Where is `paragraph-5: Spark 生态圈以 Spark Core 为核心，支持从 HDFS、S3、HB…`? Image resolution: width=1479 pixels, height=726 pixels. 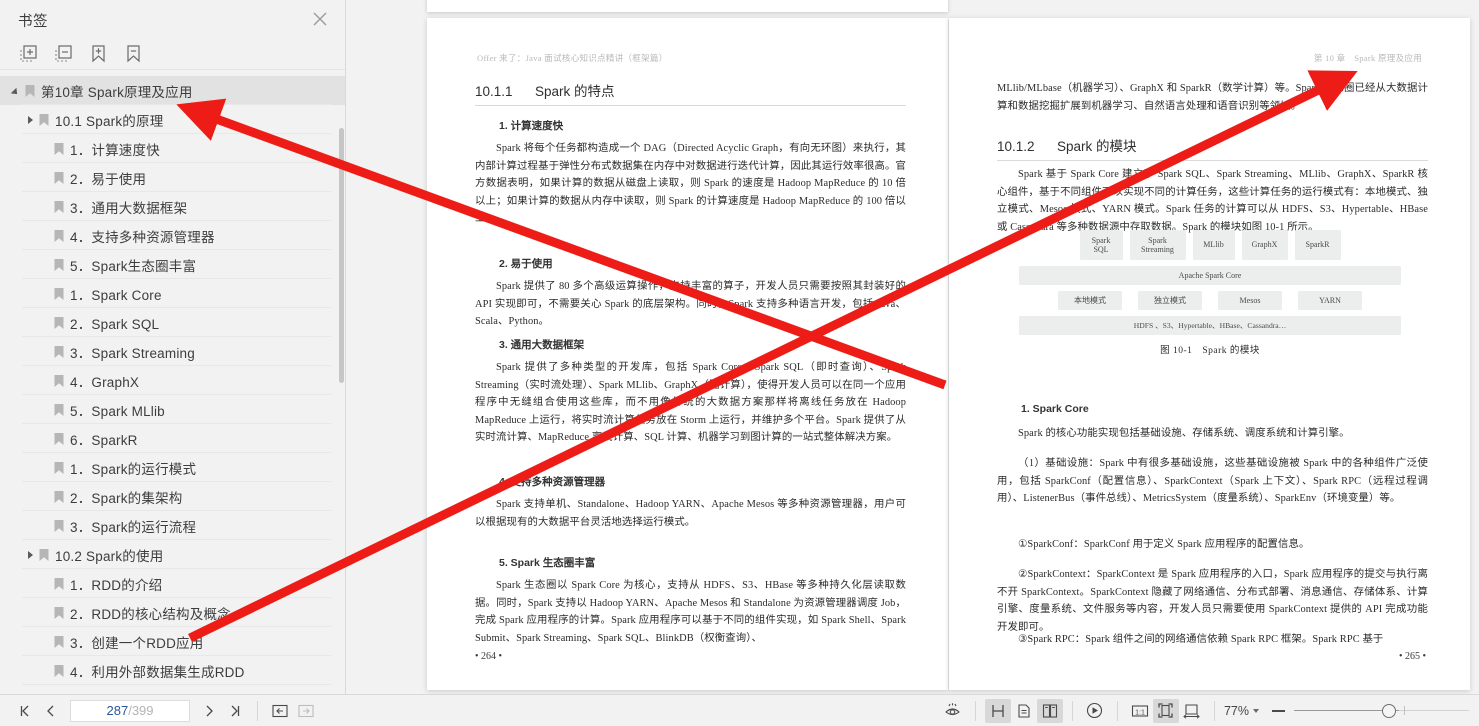
paragraph-5: Spark 生态圈以 Spark Core 为核心，支持从 HDFS、S3、HB… is located at coordinates (690, 612).